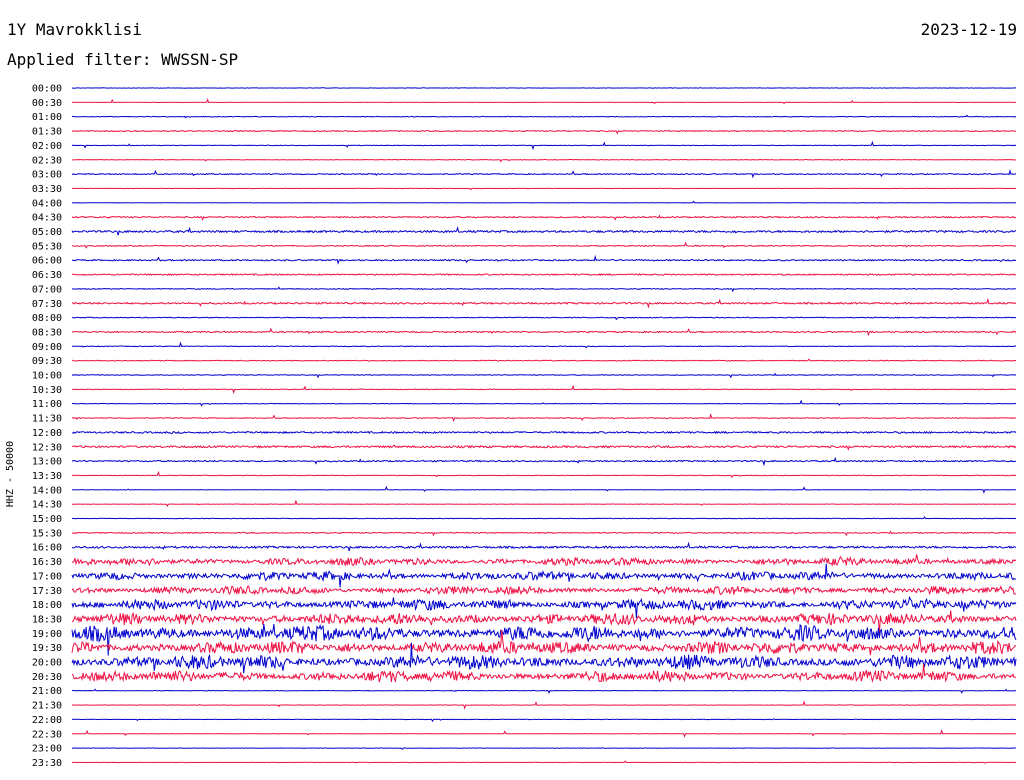 This screenshot has width=1024, height=780. What do you see at coordinates (47, 404) in the screenshot?
I see `time-tick-label: 11:00` at bounding box center [47, 404].